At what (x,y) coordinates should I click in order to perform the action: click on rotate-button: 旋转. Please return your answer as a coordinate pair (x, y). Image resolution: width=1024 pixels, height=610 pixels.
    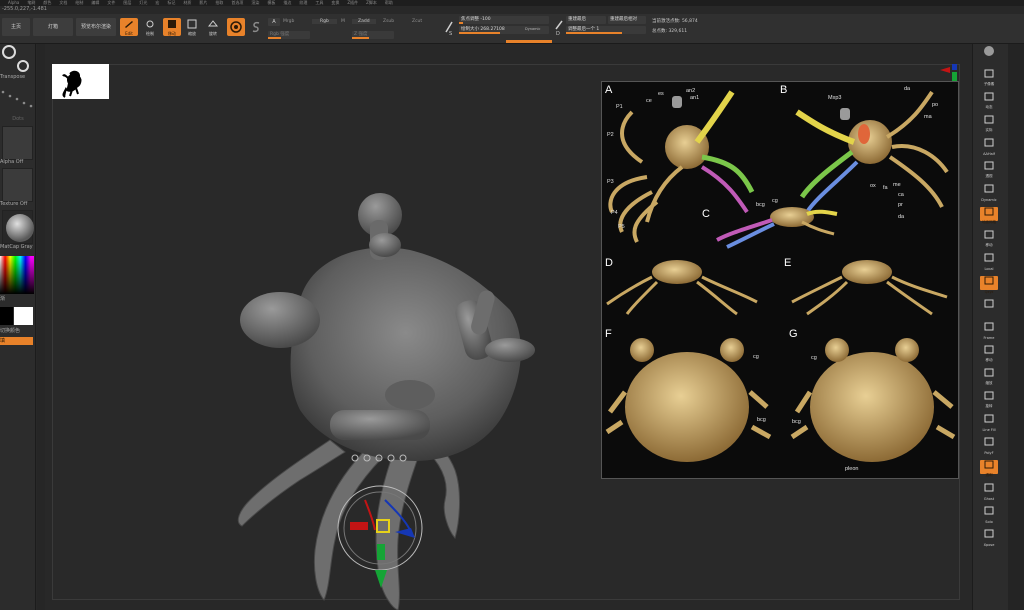
    Looking at the image, I should click on (213, 27).